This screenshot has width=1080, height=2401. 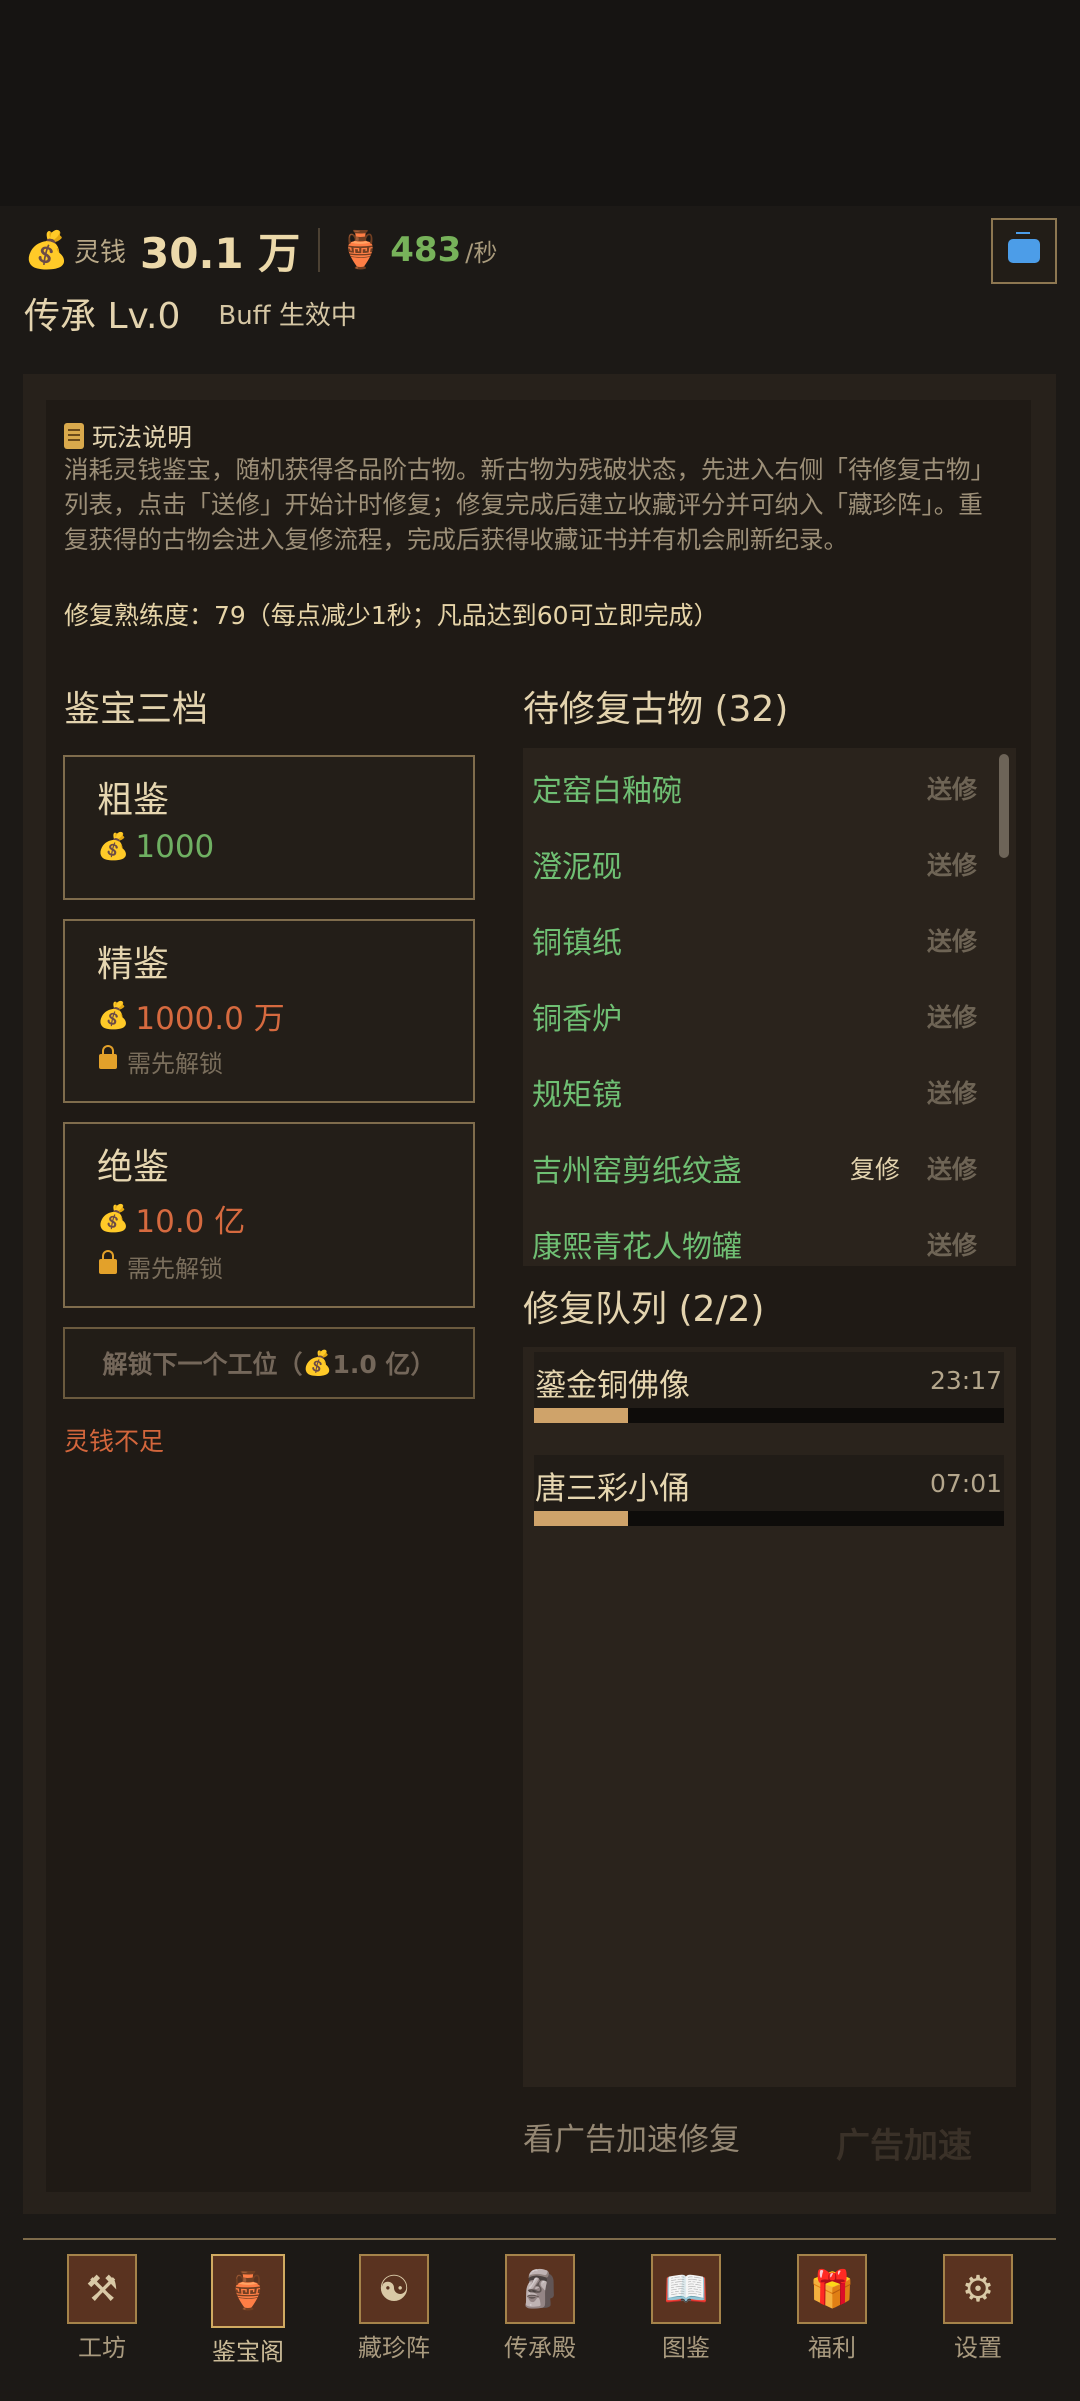 I want to click on level-row: 传承 Lv.0 Buff 生效中, so click(x=190, y=313).